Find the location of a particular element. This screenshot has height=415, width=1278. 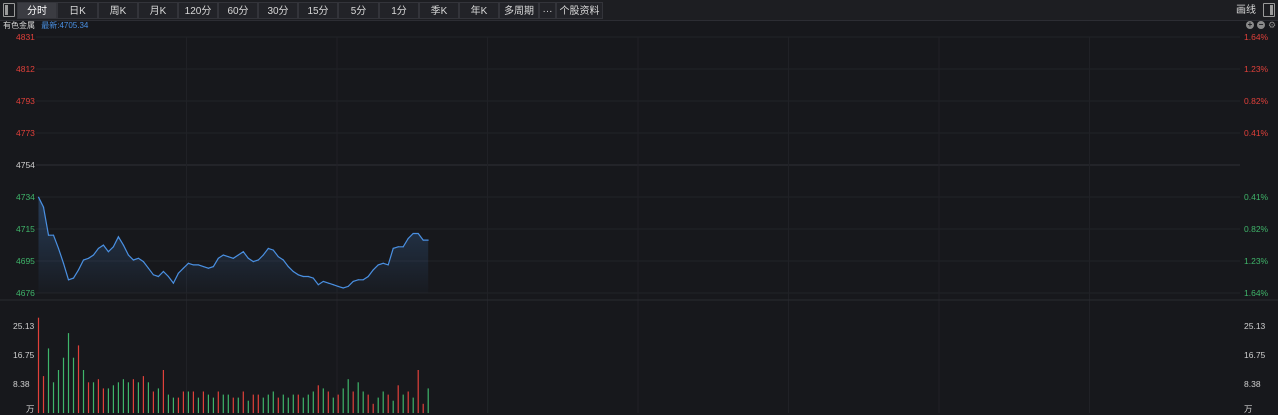

settings-gear-icon: ⚙ is located at coordinates (1272, 25).